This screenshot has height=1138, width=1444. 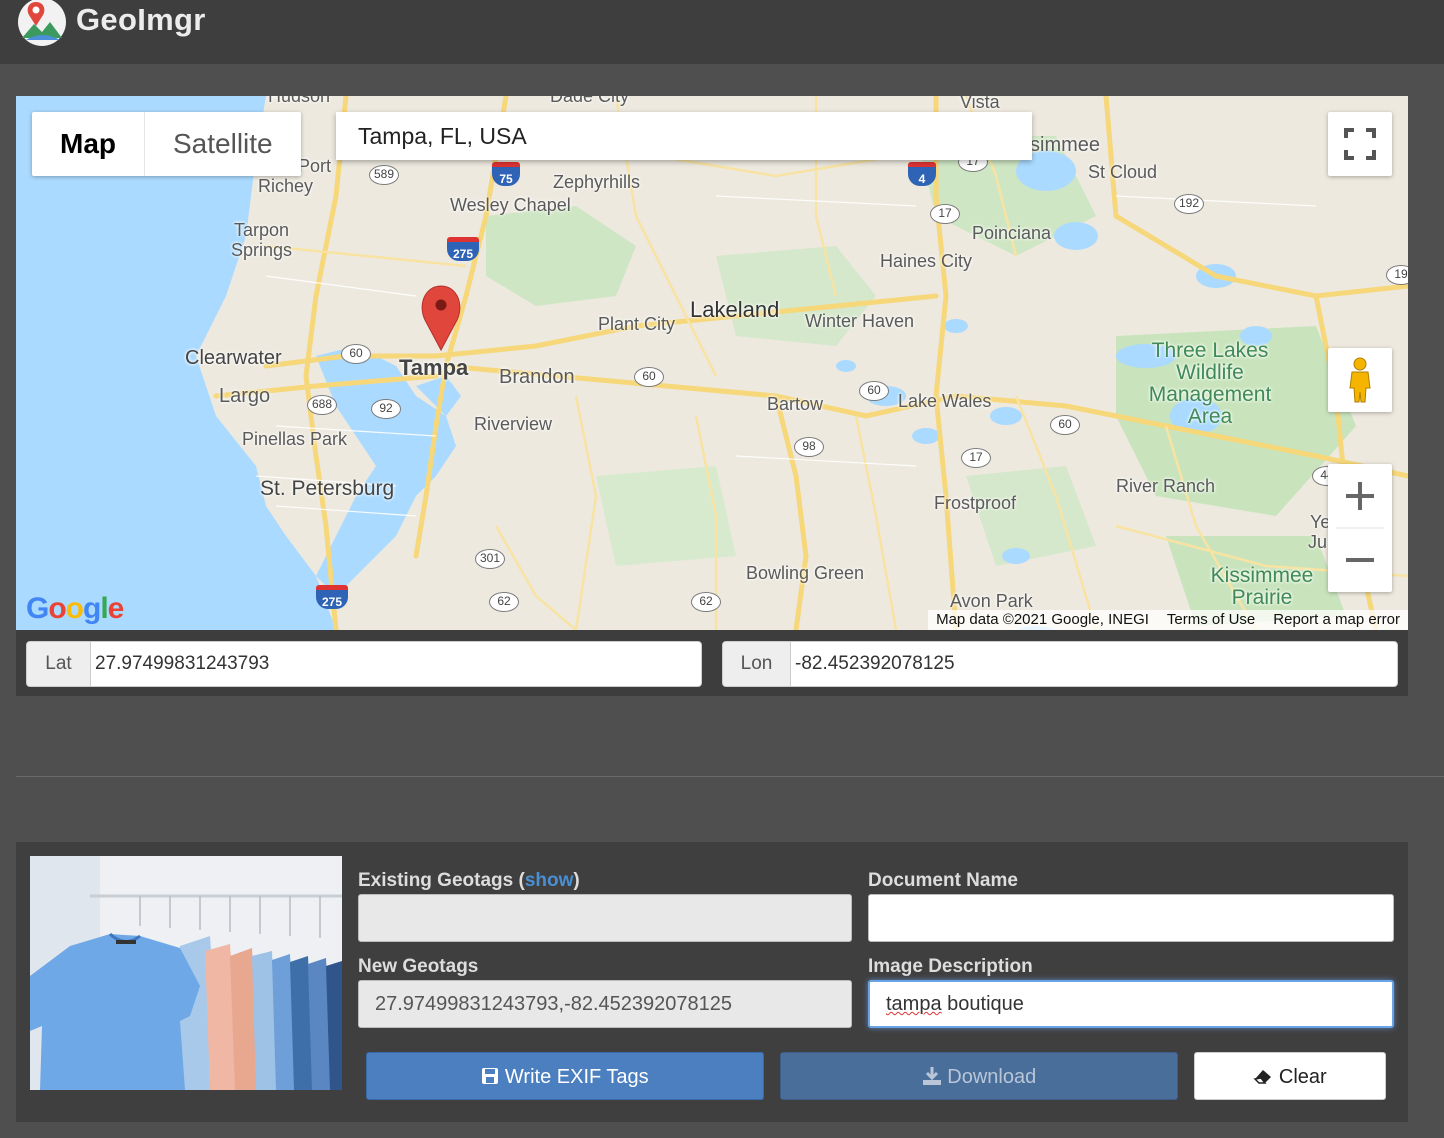 I want to click on map-label: Hudson, so click(x=299, y=101).